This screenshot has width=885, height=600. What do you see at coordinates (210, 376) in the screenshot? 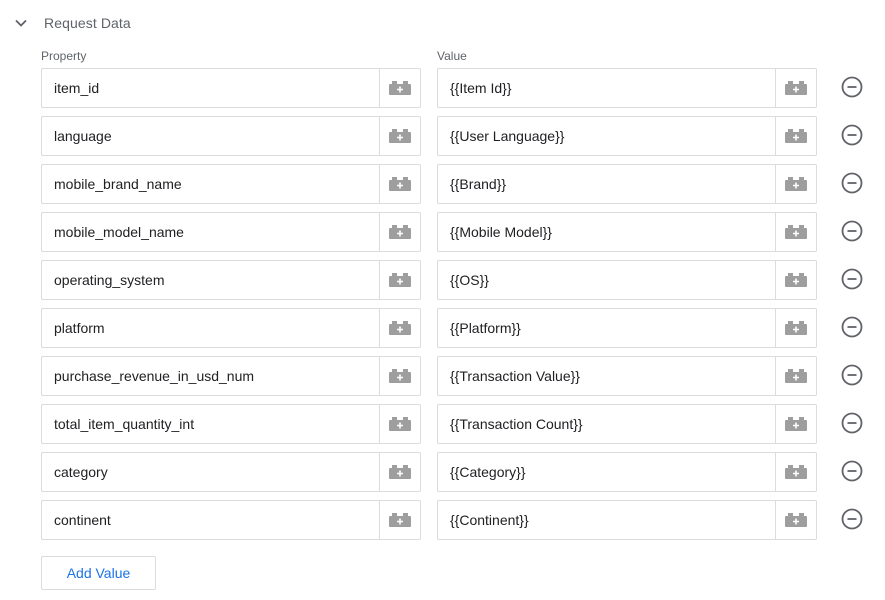
I see `property-input: purchase_revenue_in_usd_num` at bounding box center [210, 376].